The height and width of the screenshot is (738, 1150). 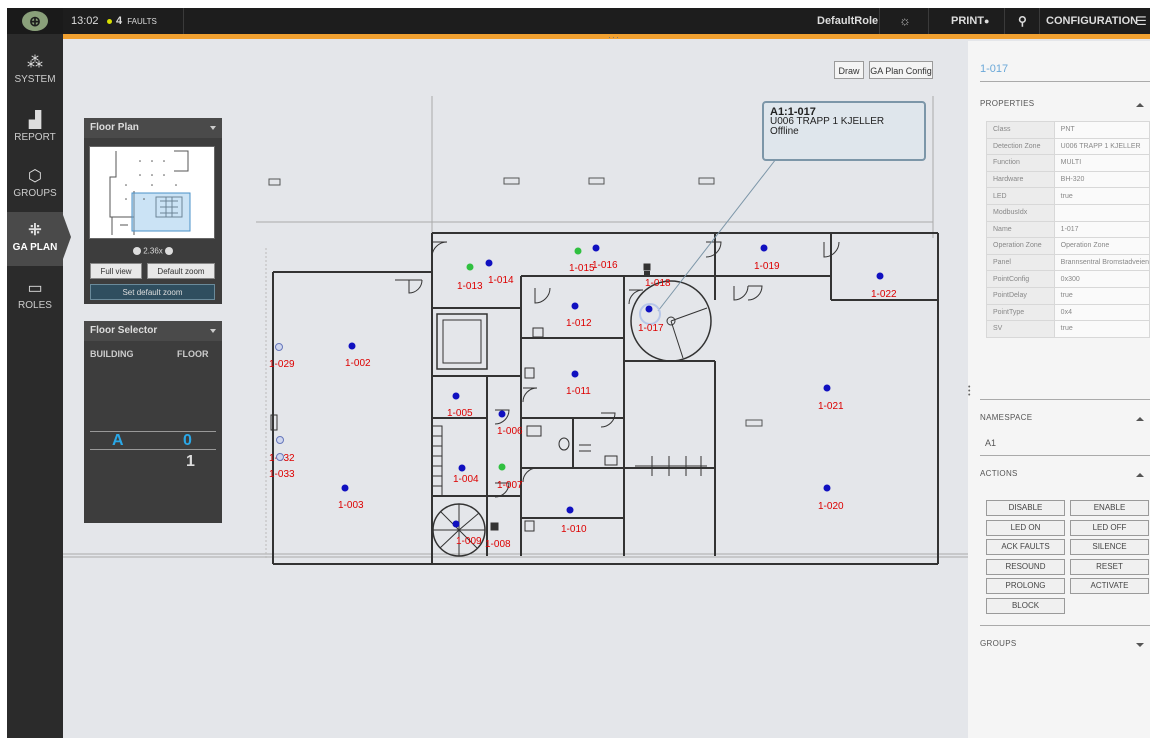 What do you see at coordinates (169, 250) in the screenshot?
I see `zoom-in-icon` at bounding box center [169, 250].